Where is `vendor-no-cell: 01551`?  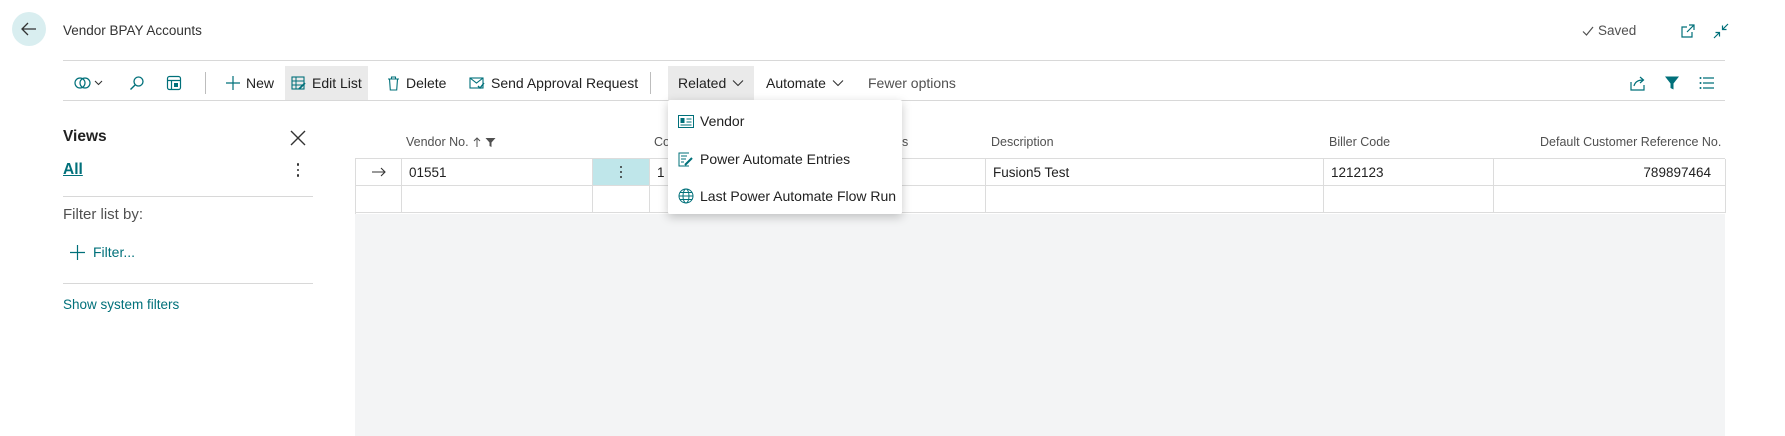
vendor-no-cell: 01551 is located at coordinates (497, 172).